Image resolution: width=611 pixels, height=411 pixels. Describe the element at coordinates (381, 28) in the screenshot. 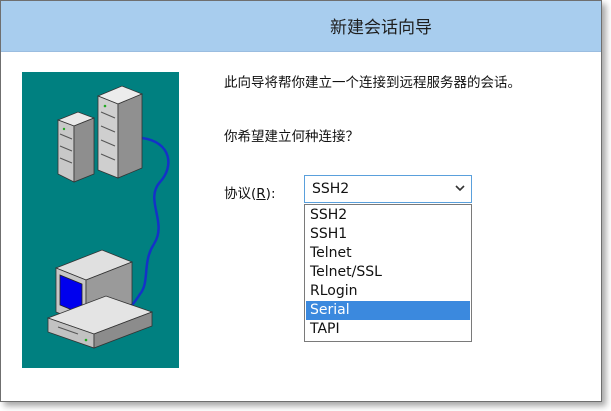

I see `window-title: 新建会话向导` at that location.